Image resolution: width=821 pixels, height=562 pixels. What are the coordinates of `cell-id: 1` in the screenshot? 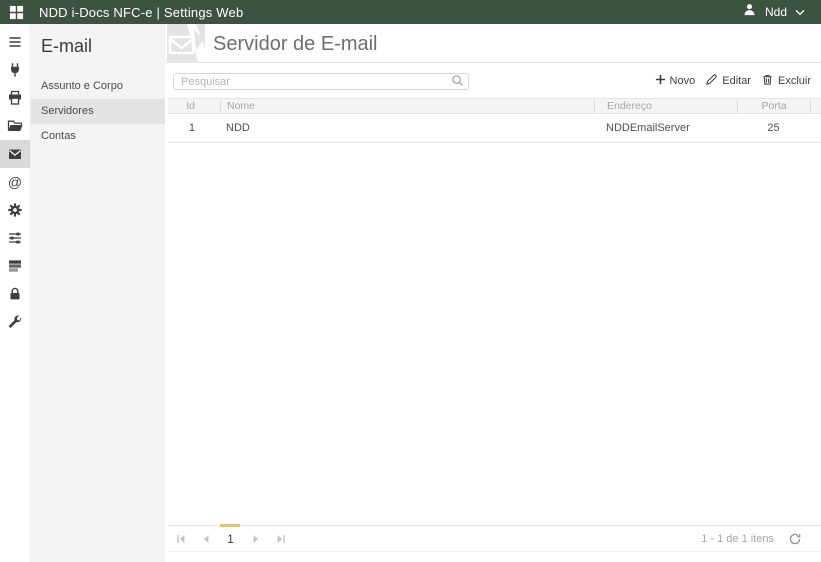 It's located at (191, 128).